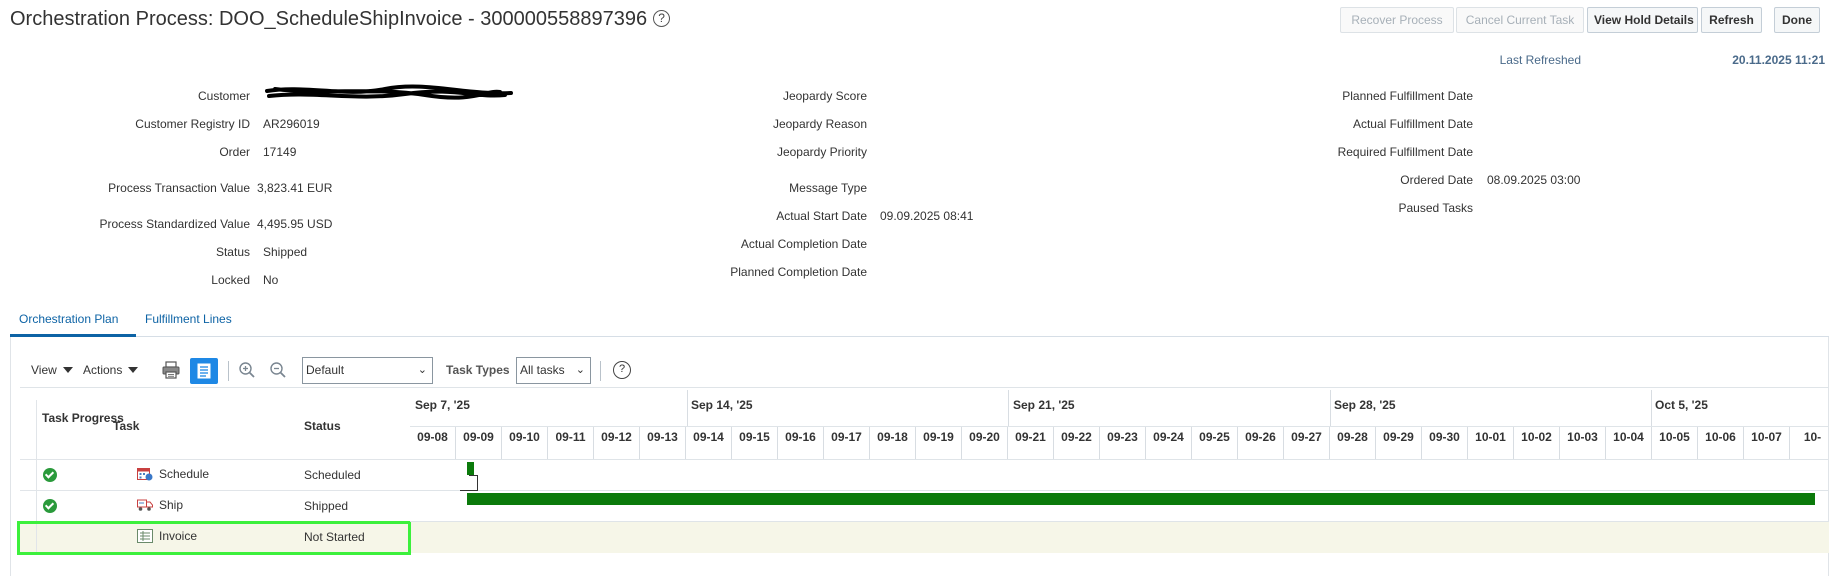 This screenshot has width=1839, height=576. I want to click on order-value: 17149, so click(280, 152).